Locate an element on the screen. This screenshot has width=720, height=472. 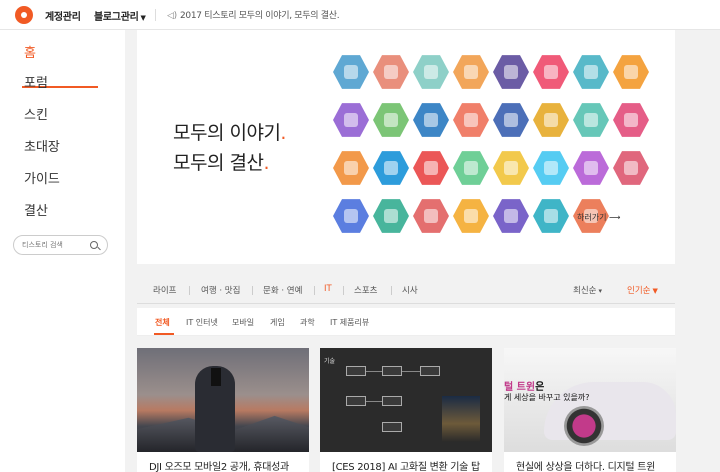
sub-category-tabs: 전체 IT 인터넷 모바일 게임 과학 IT 제품리뷰 is located at coordinates (406, 322).